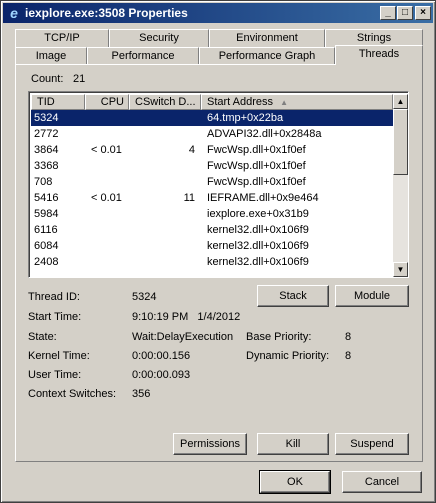 This screenshot has height=503, width=436. What do you see at coordinates (264, 134) in the screenshot?
I see `cell-start-address: ADVAPI32.dll+0x2848a` at bounding box center [264, 134].